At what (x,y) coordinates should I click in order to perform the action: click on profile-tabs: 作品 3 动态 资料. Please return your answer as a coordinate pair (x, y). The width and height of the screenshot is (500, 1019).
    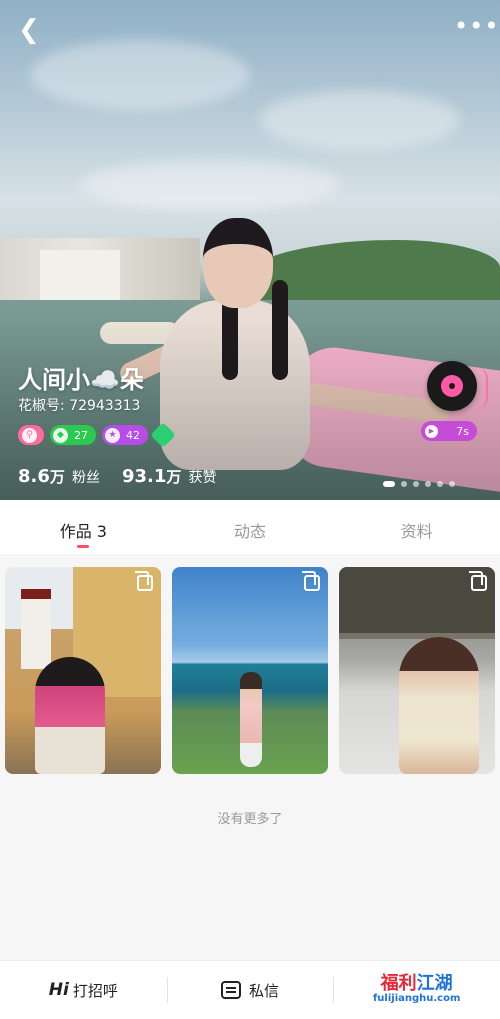
    Looking at the image, I should click on (250, 527).